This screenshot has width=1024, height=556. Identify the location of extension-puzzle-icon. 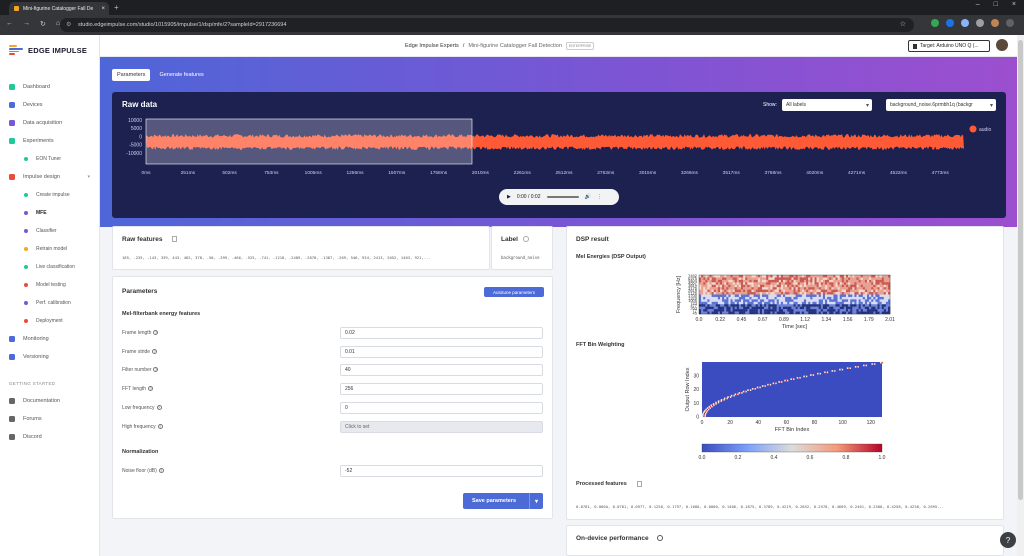
(965, 23).